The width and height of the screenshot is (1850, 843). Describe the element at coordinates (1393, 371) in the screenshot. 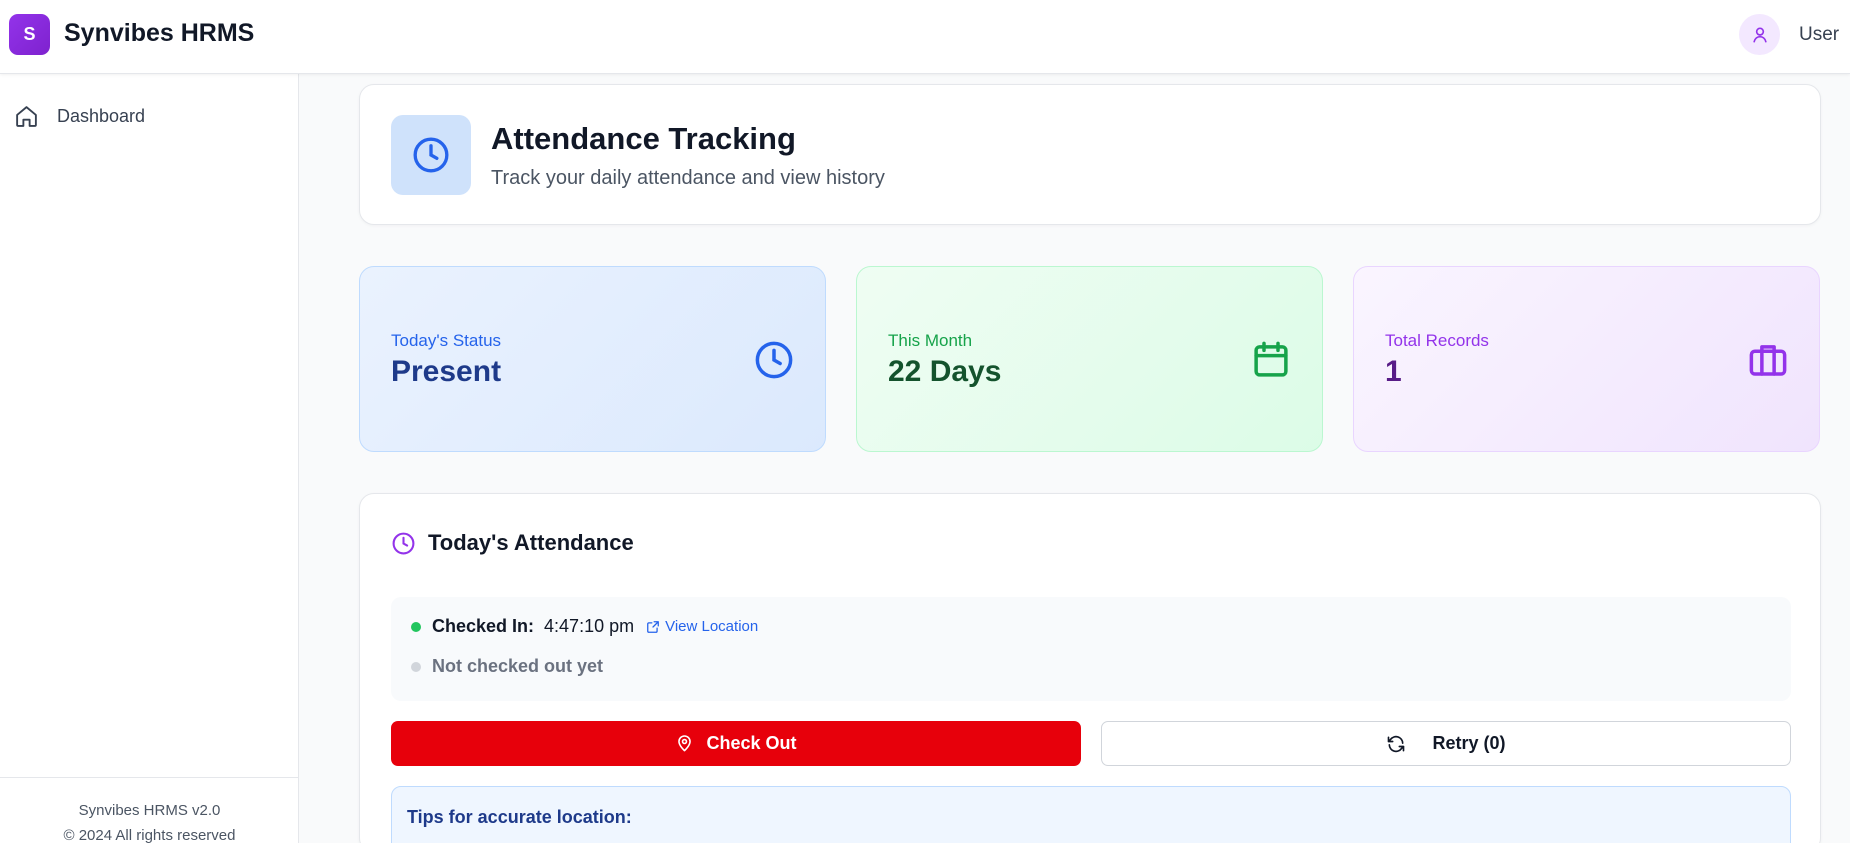

I see `stat-value: 1` at that location.